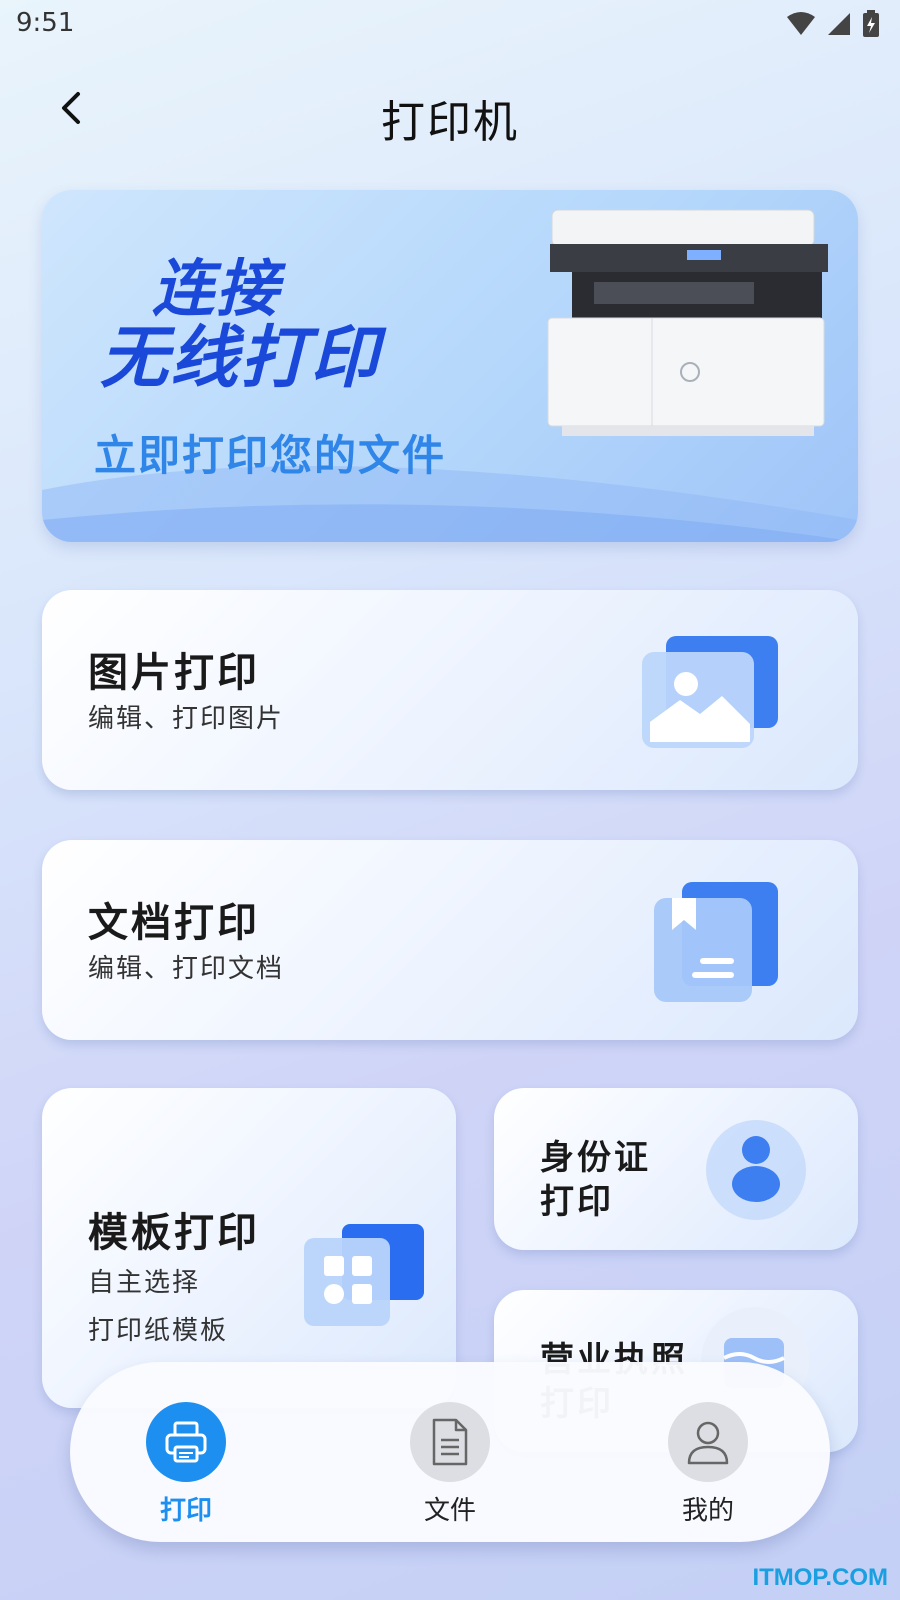 Image resolution: width=900 pixels, height=1600 pixels. What do you see at coordinates (450, 25) in the screenshot?
I see `status-bar: 9:51` at bounding box center [450, 25].